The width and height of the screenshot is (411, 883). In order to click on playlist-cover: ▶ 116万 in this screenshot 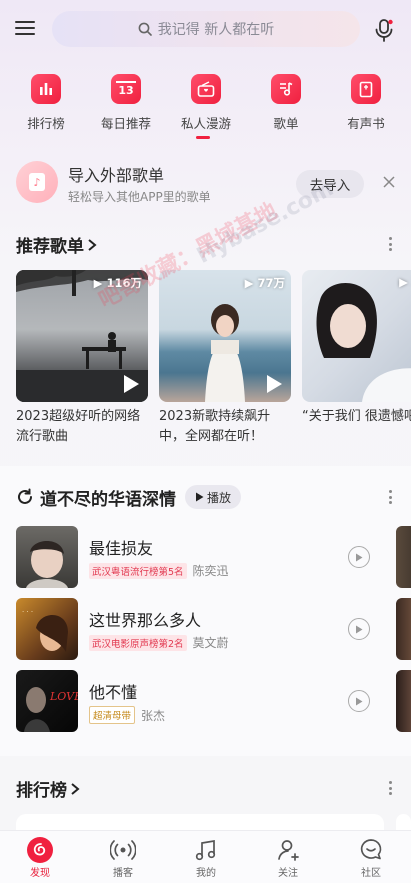, I will do `click(82, 336)`.